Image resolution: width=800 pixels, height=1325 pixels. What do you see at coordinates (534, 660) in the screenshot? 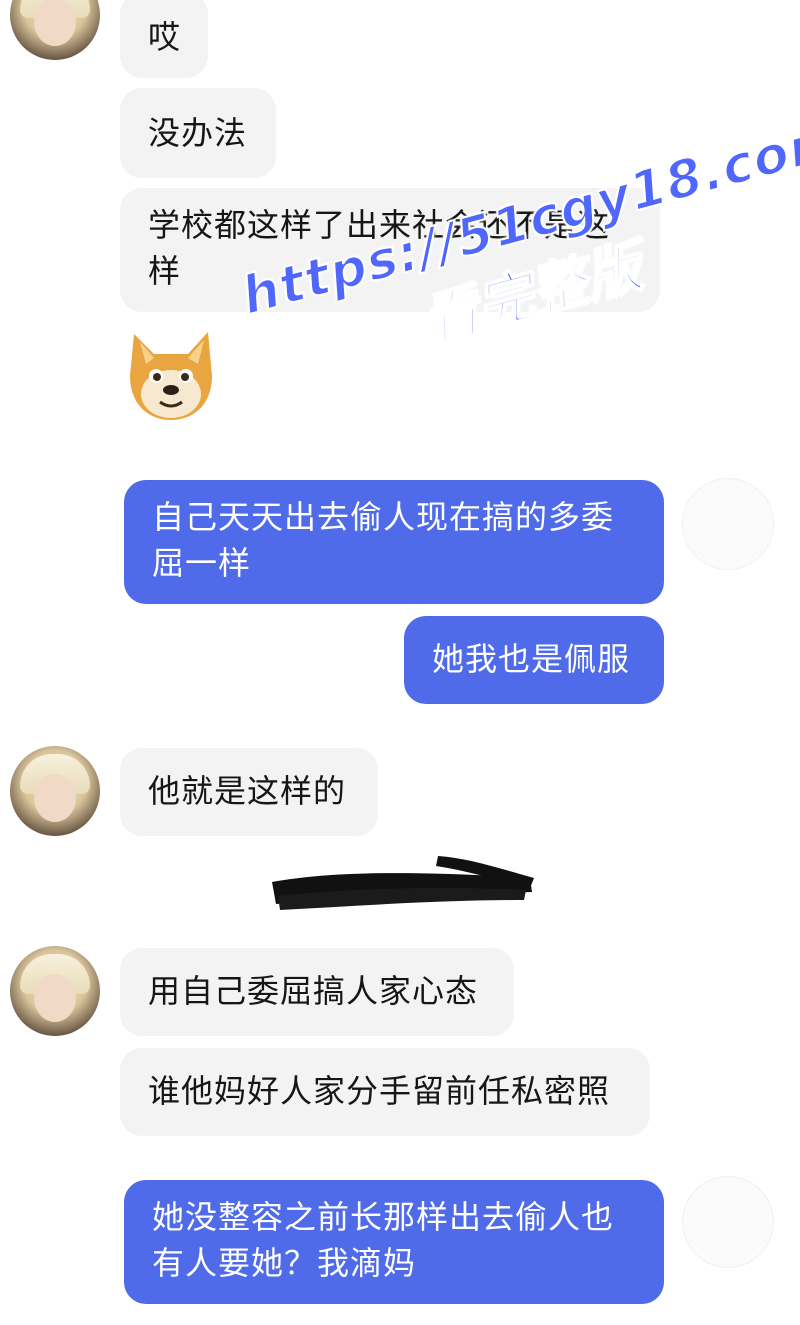
I see `message-bubble-outgoing: 她我也是佩服` at bounding box center [534, 660].